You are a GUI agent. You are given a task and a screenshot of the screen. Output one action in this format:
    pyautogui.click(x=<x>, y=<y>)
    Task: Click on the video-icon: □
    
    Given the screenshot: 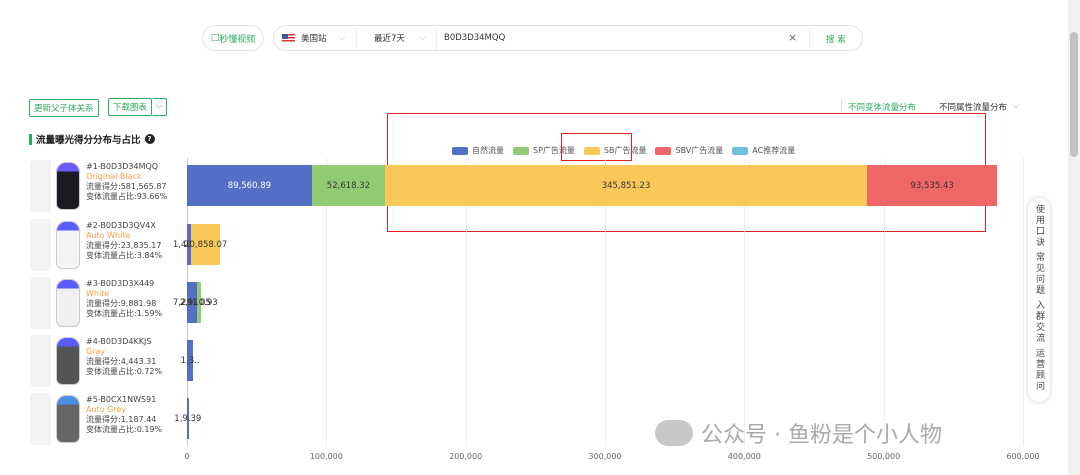 What is the action you would take?
    pyautogui.click(x=215, y=38)
    